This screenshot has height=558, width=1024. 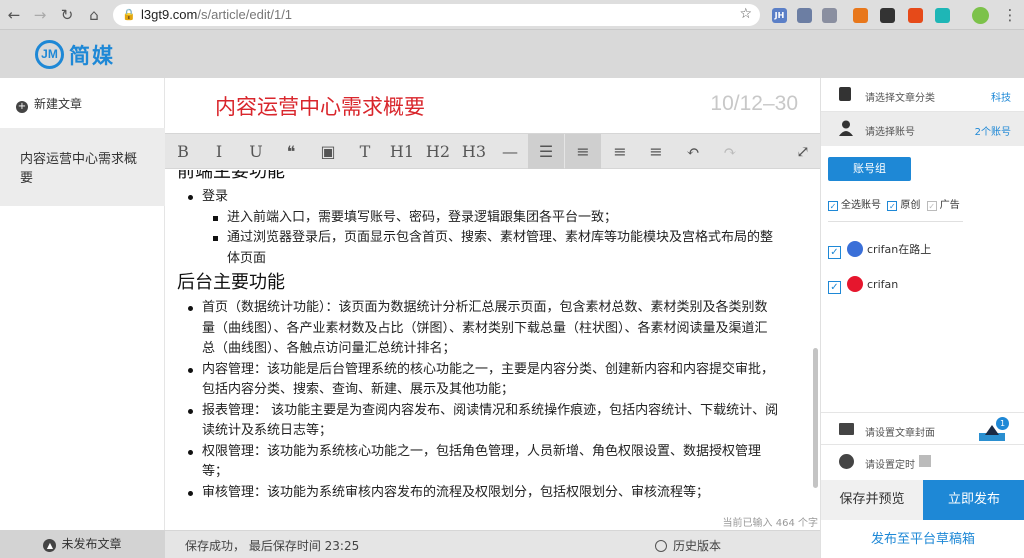 I want to click on article-list-item: 内容运营中心需求概要, so click(x=82, y=167).